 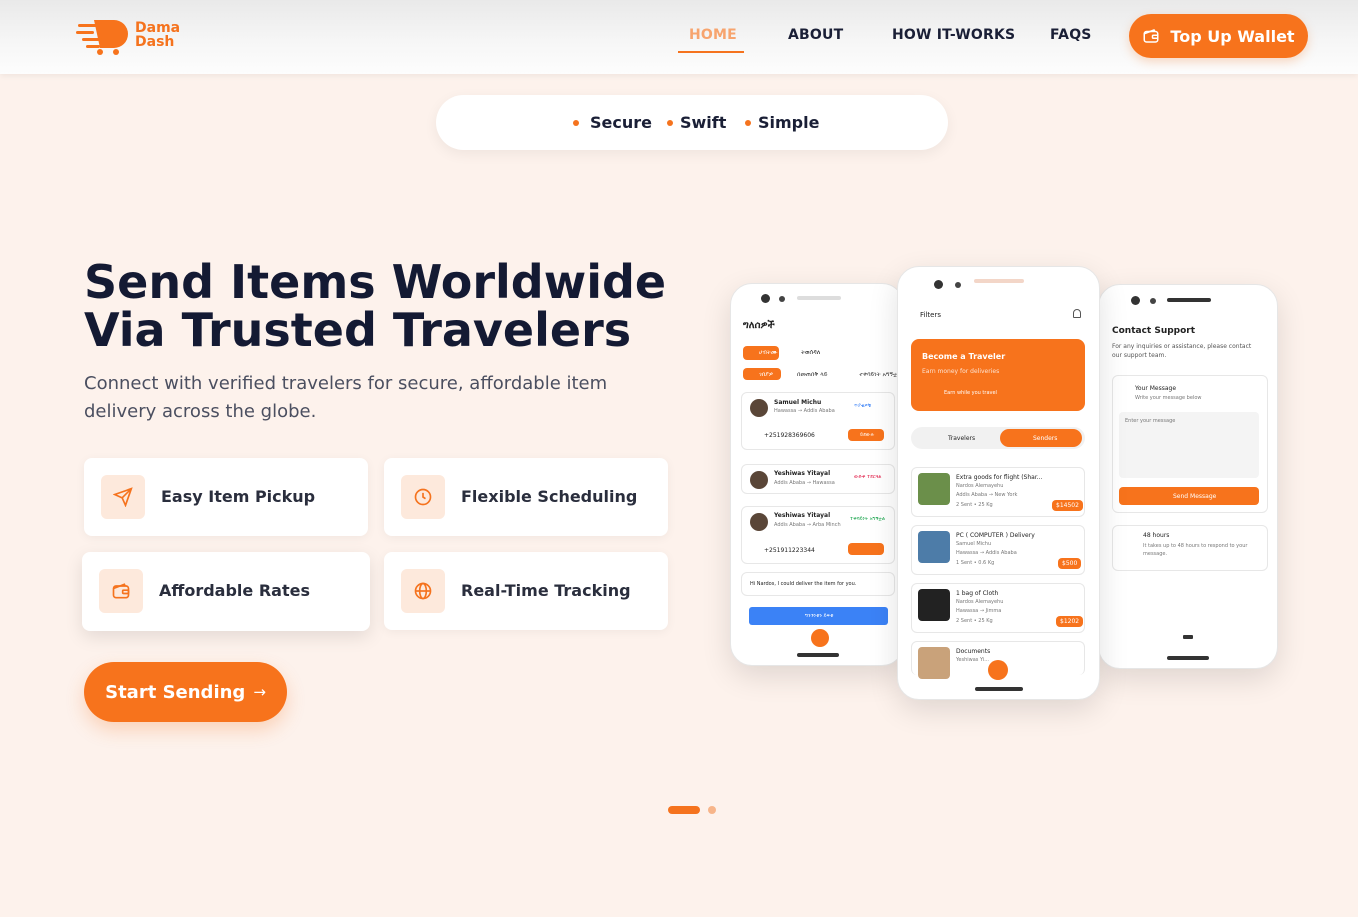 What do you see at coordinates (185, 692) in the screenshot?
I see `start-sending-button: Start Sending →` at bounding box center [185, 692].